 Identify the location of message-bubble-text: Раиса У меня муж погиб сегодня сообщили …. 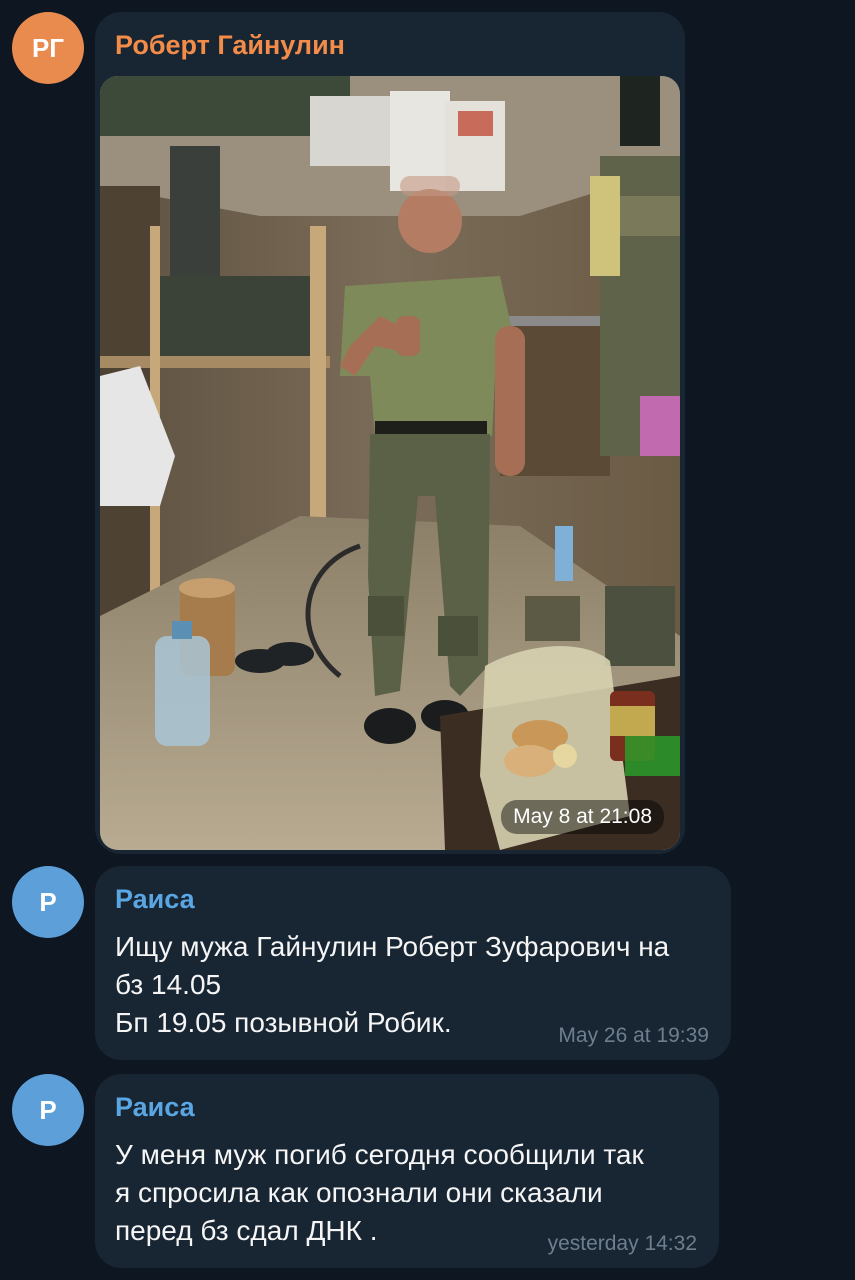
(407, 1171).